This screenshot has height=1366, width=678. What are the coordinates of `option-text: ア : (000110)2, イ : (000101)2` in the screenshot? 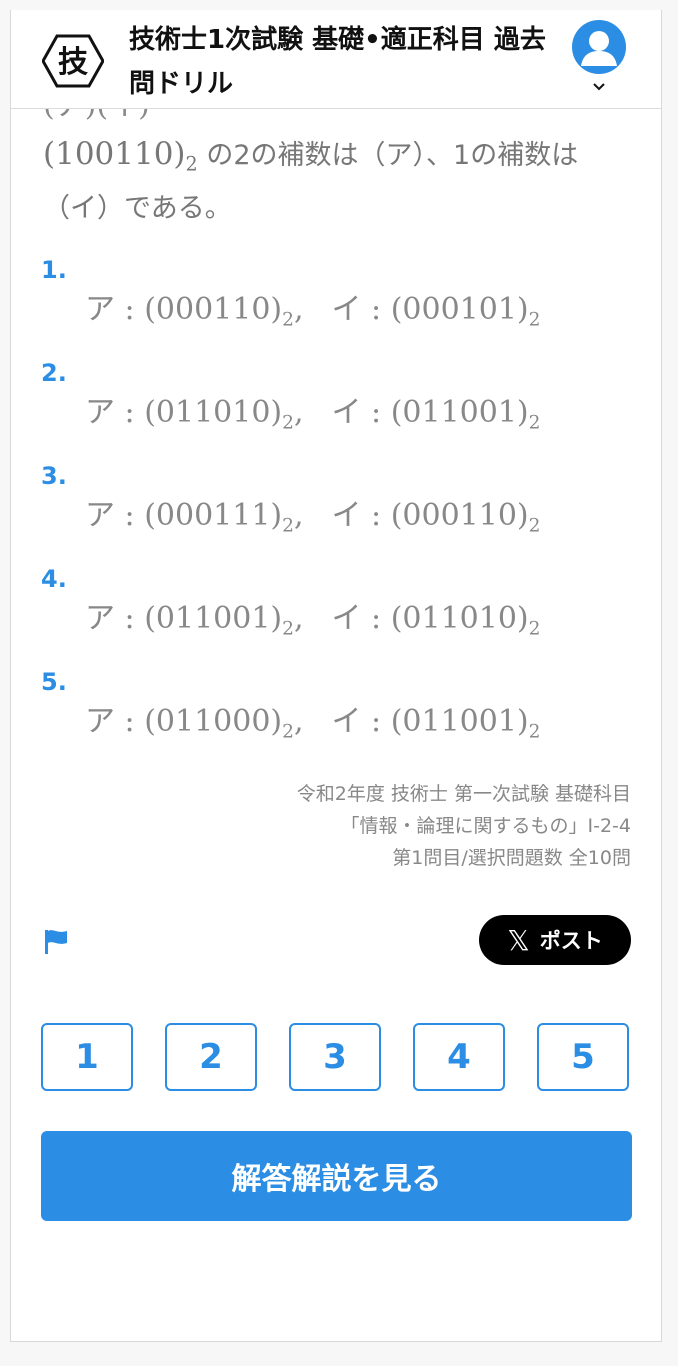 It's located at (313, 311).